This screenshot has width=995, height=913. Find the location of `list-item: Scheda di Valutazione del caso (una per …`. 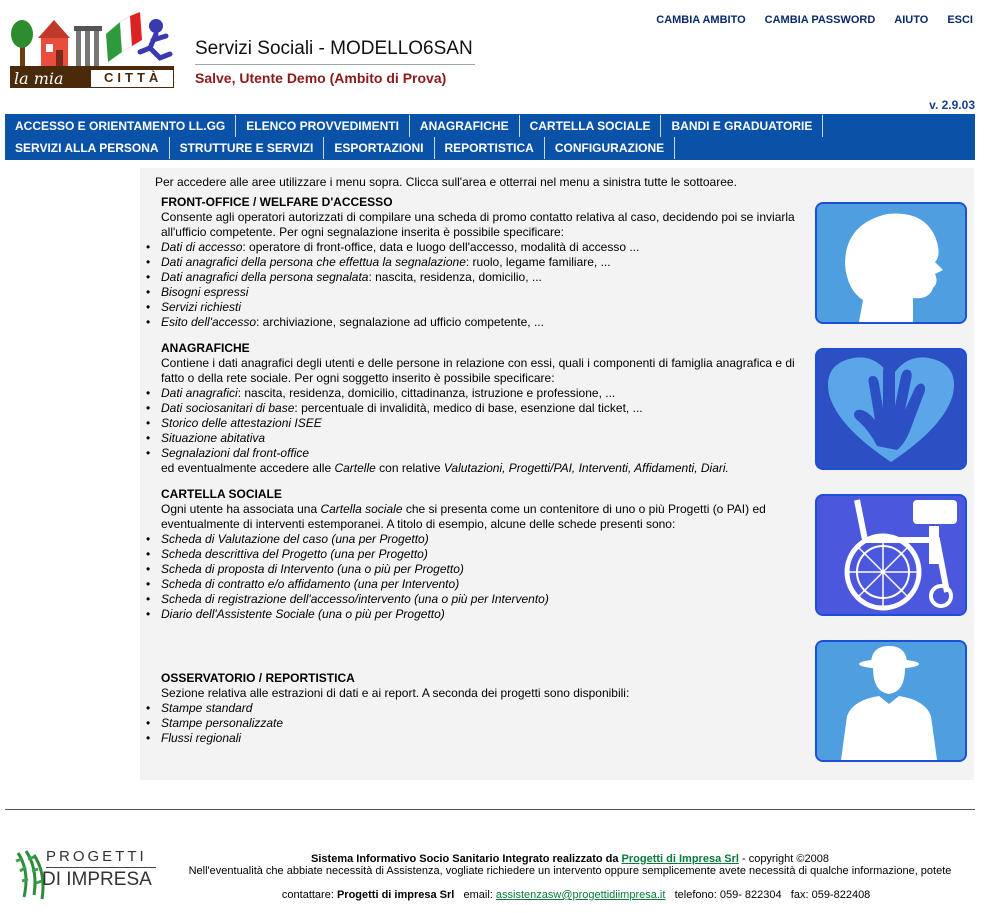

list-item: Scheda di Valutazione del caso (una per … is located at coordinates (473, 539).